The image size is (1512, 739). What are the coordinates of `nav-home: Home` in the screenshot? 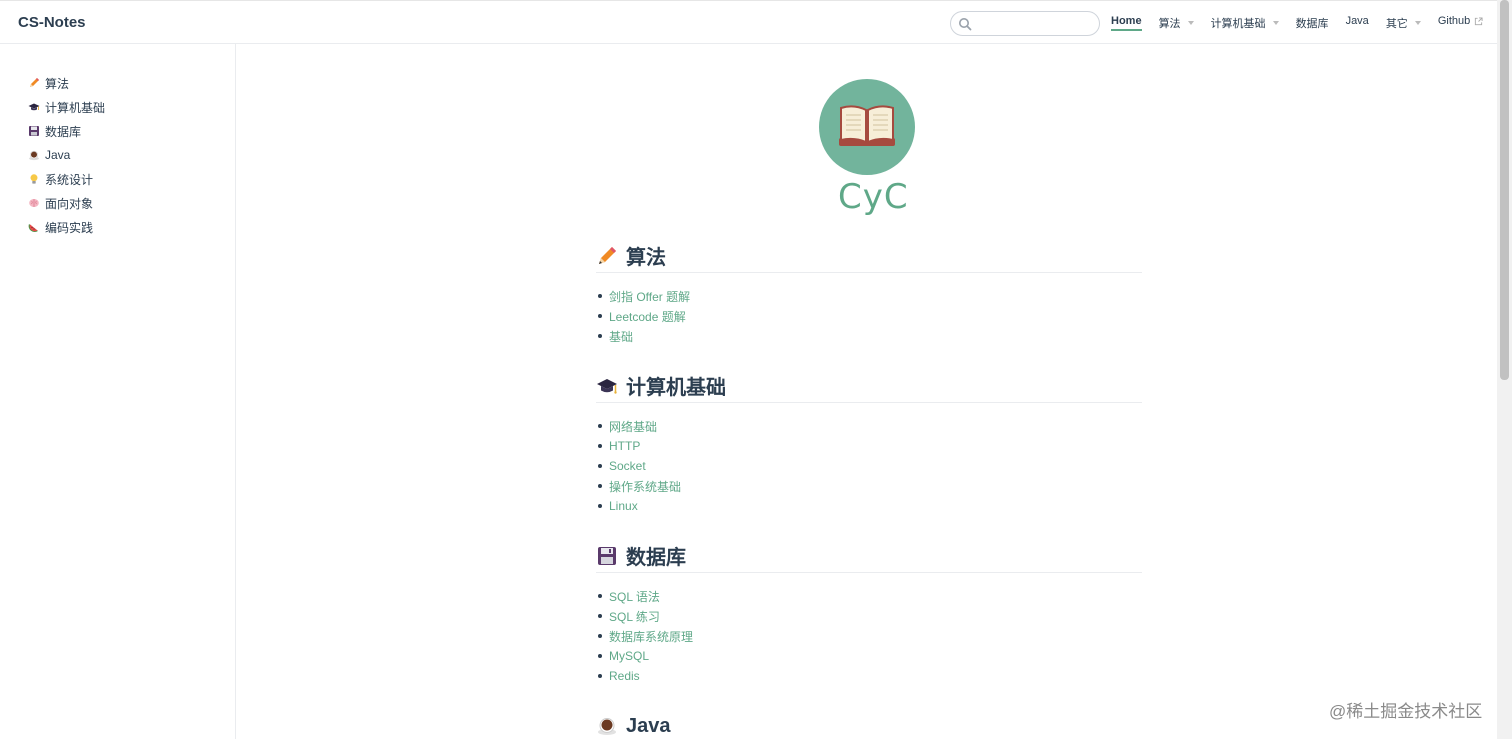 It's located at (1126, 23).